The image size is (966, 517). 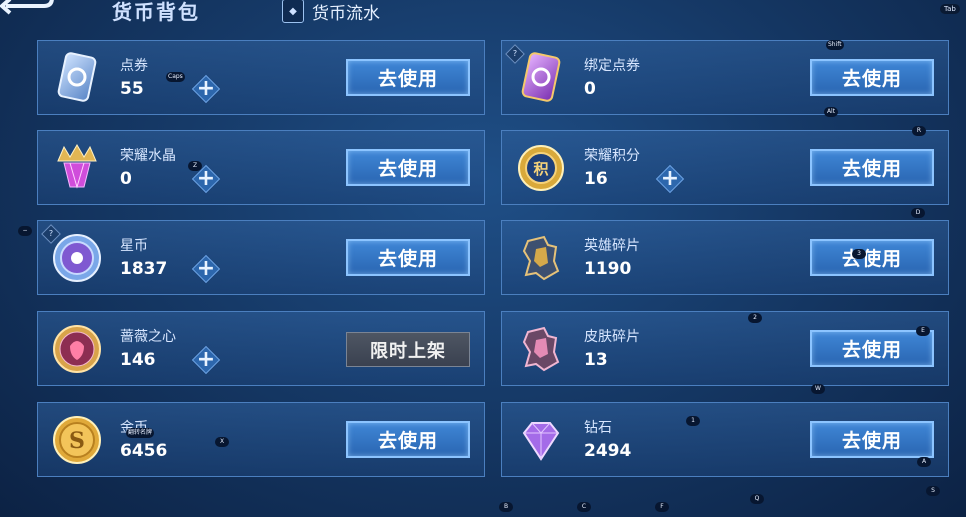 What do you see at coordinates (28, 9) in the screenshot?
I see `back-arrow-icon` at bounding box center [28, 9].